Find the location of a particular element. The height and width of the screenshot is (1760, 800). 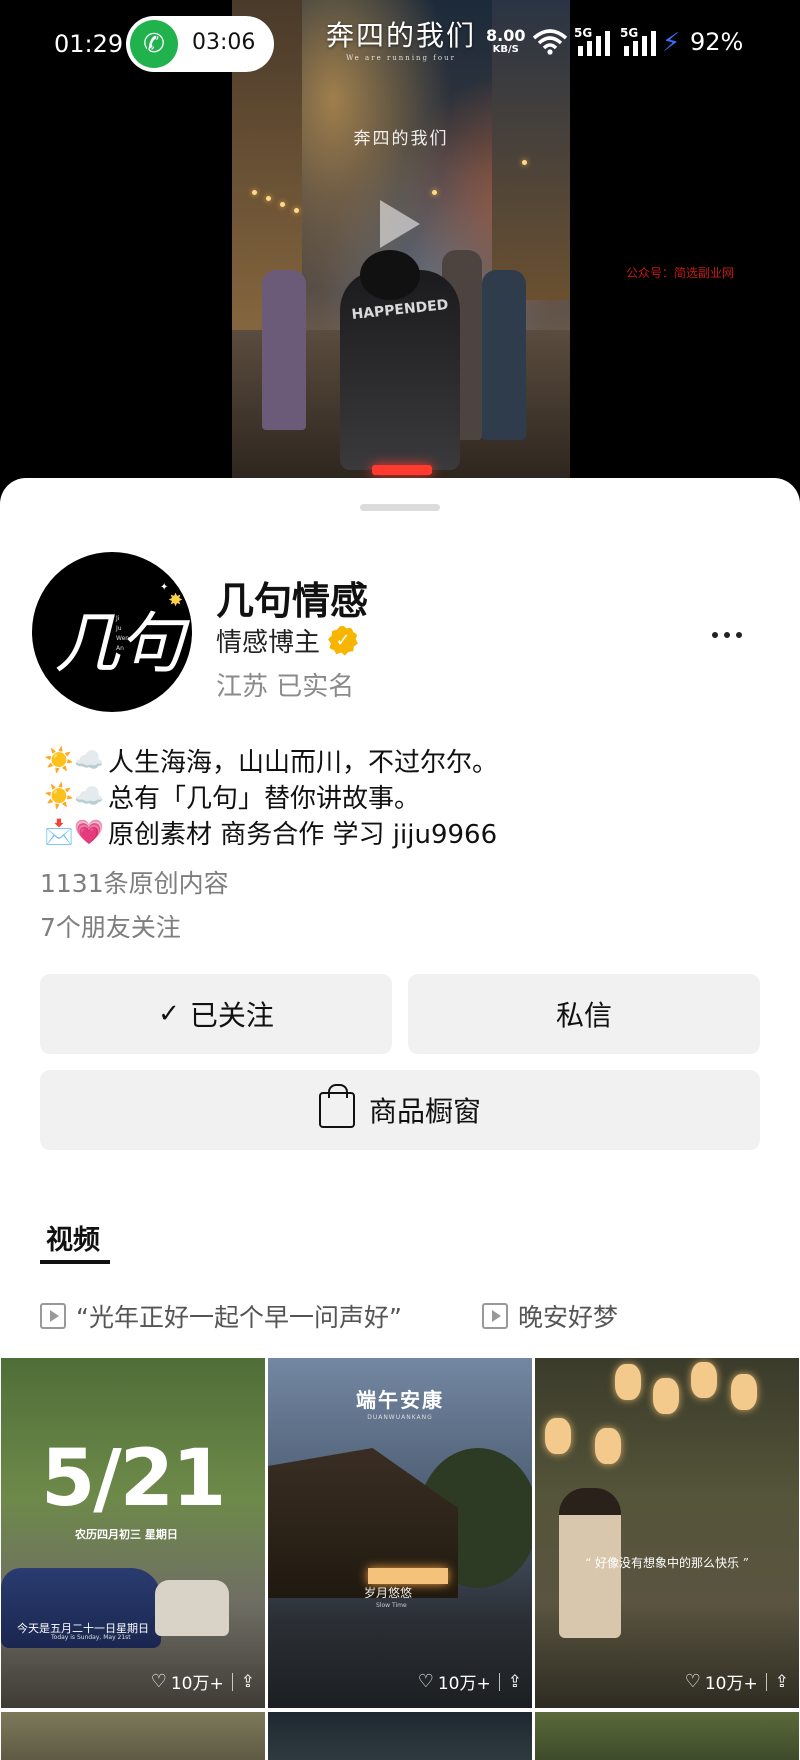

thumbnail-title: 端午安康 is located at coordinates (400, 1400).